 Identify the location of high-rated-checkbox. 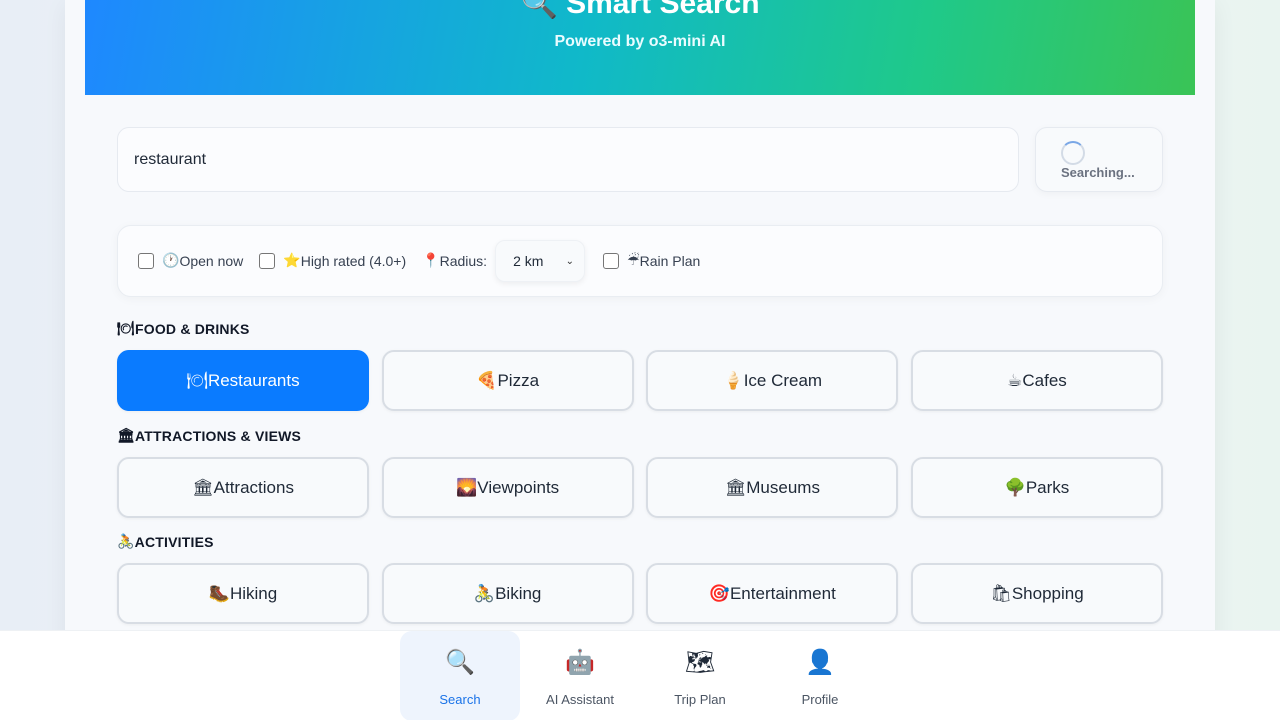
(267, 261).